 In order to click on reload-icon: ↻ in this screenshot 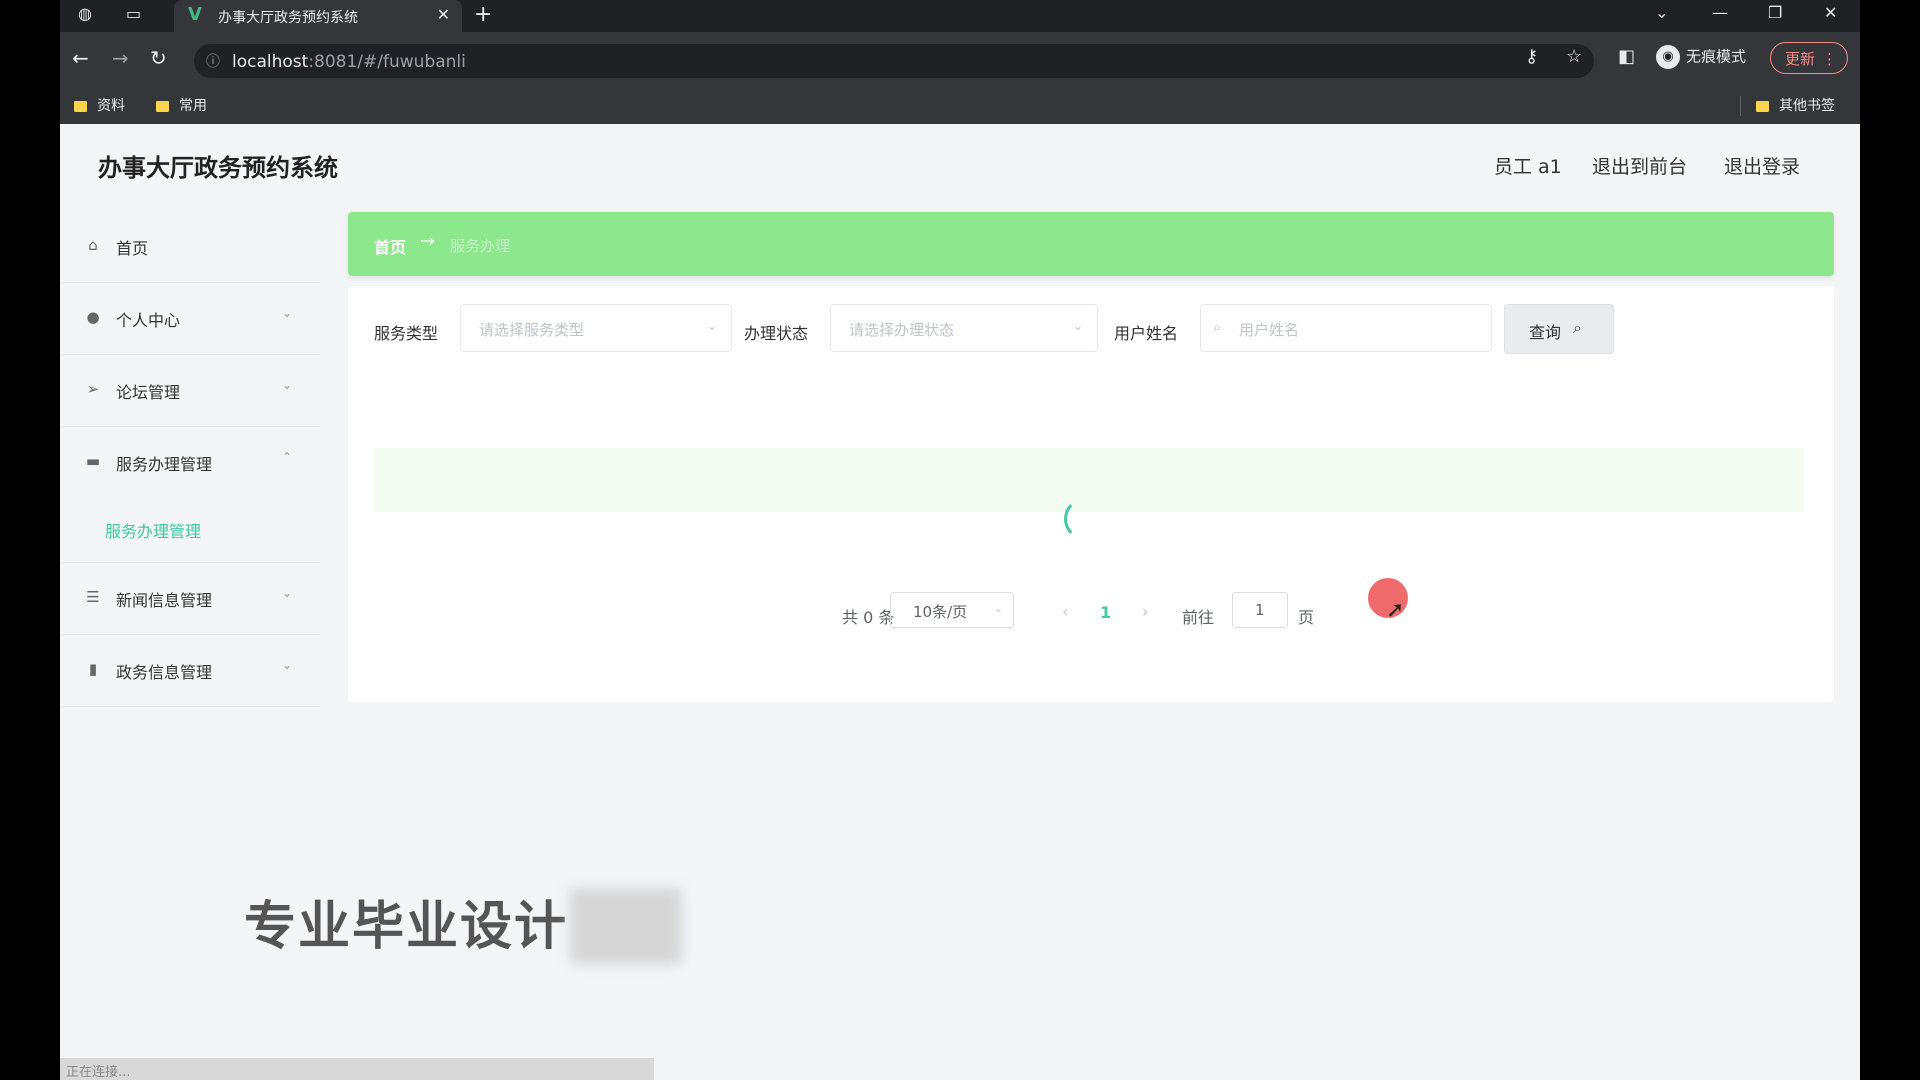, I will do `click(158, 58)`.